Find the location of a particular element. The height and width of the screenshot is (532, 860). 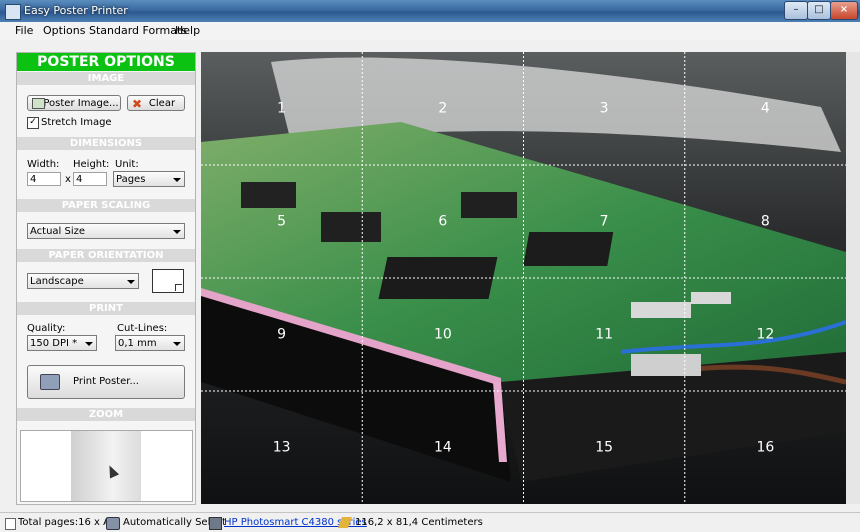

tile-number: 12 is located at coordinates (765, 335).